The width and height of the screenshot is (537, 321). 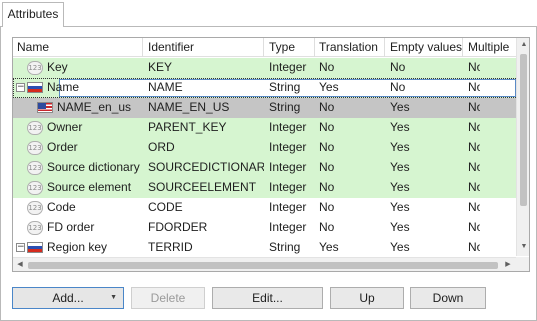 I want to click on row-identifier: TERRID, so click(x=170, y=247).